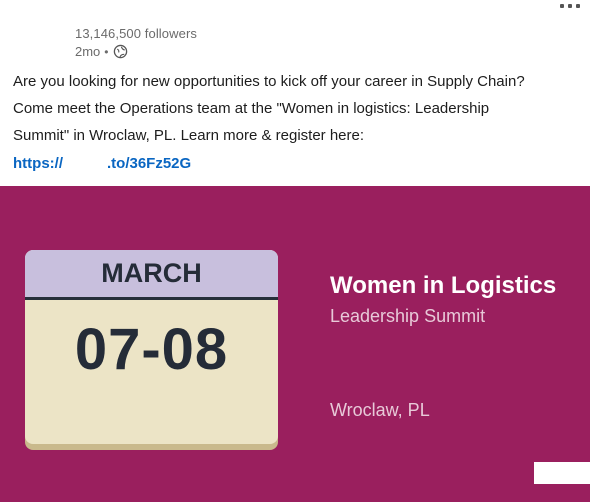  Describe the element at coordinates (136, 33) in the screenshot. I see `followers-count: 13,146,500 followers` at that location.